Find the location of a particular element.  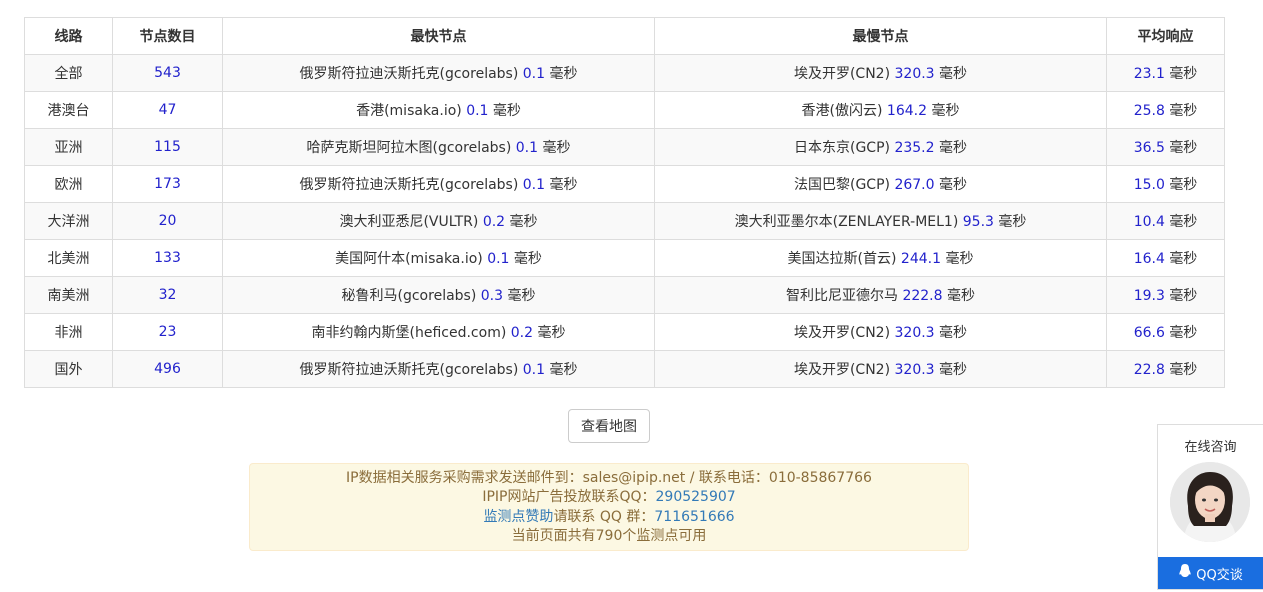

notice-line-count: 当前页面共有790个监测点可用 is located at coordinates (609, 536).